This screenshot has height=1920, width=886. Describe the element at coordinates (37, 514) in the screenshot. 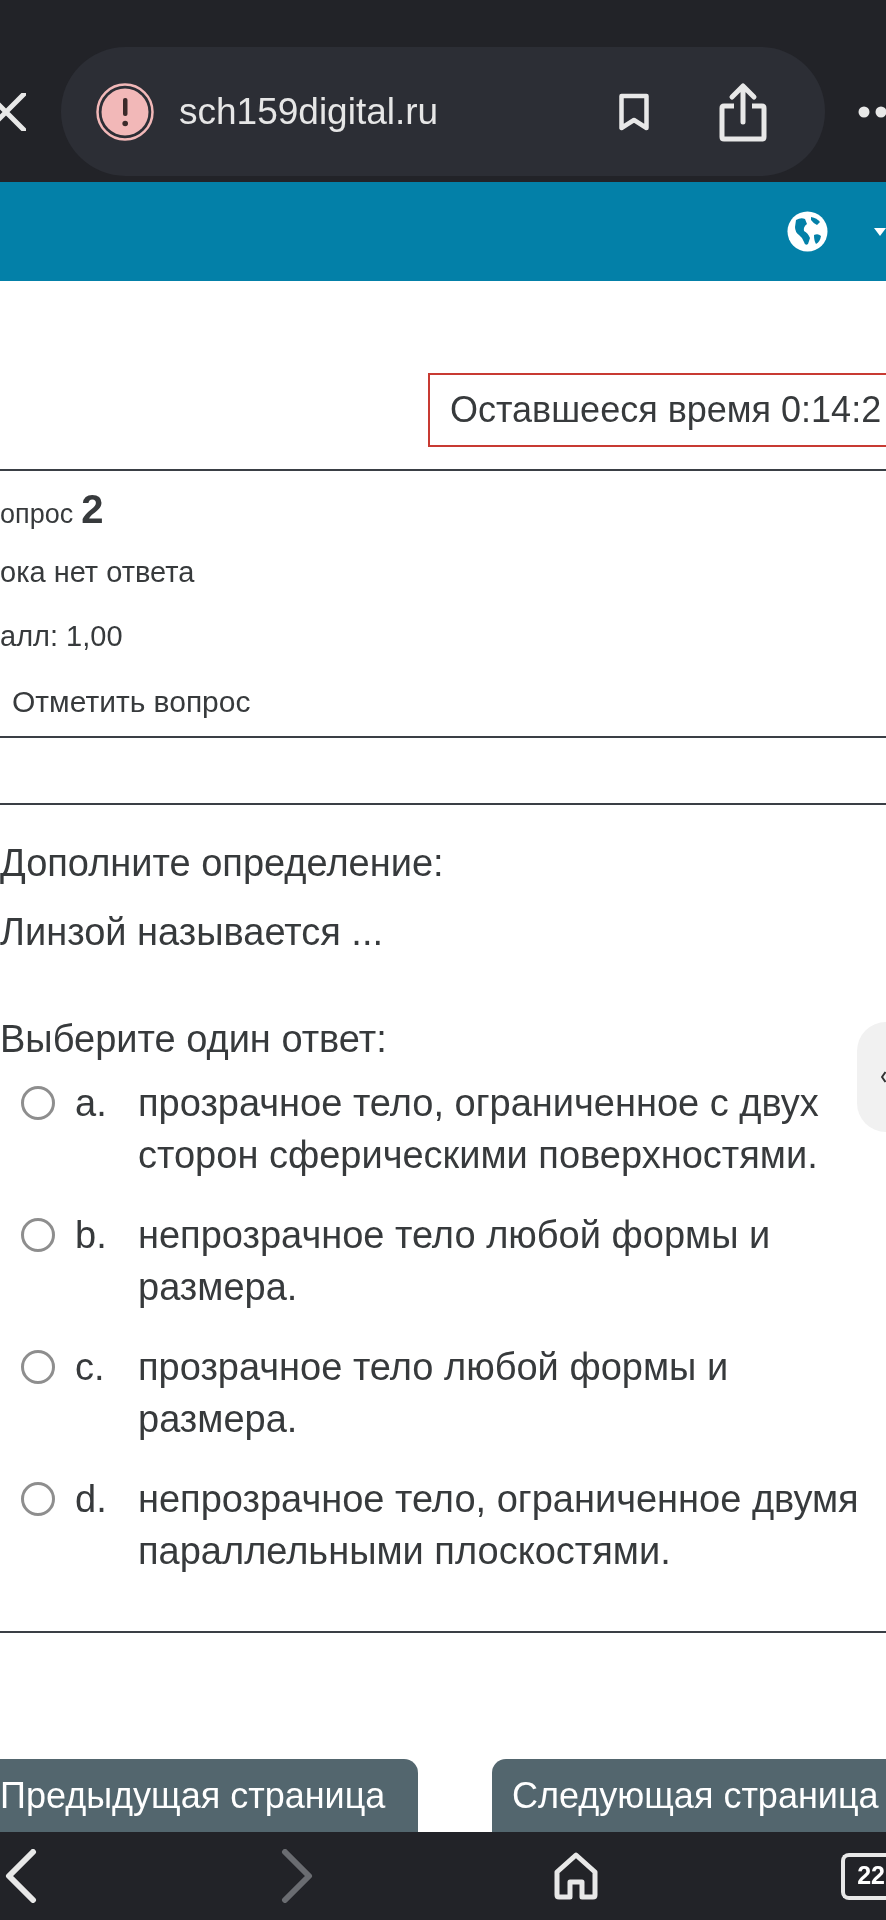

I see `question-label: опрос` at that location.